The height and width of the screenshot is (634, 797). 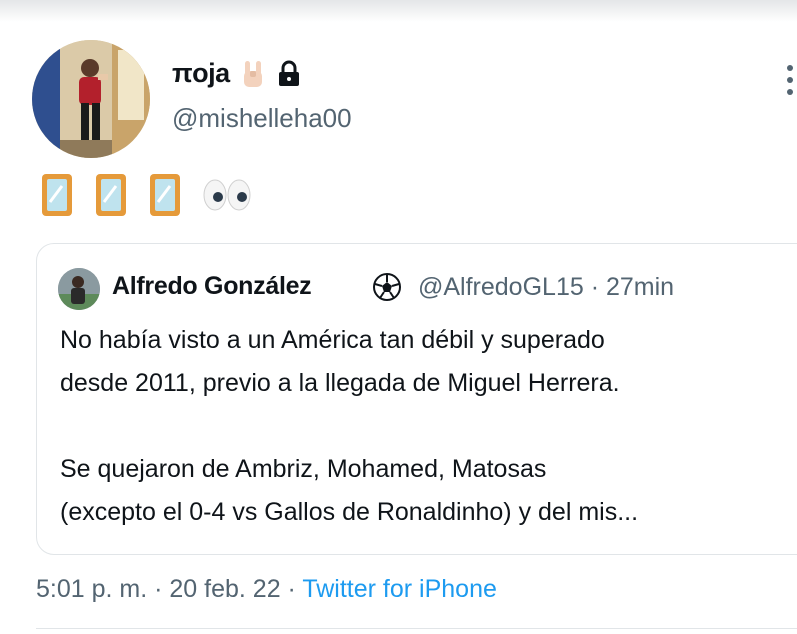 I want to click on quoted-text-line: Se quejaron de Ambriz, Mohamed, Matosas, so click(x=303, y=469).